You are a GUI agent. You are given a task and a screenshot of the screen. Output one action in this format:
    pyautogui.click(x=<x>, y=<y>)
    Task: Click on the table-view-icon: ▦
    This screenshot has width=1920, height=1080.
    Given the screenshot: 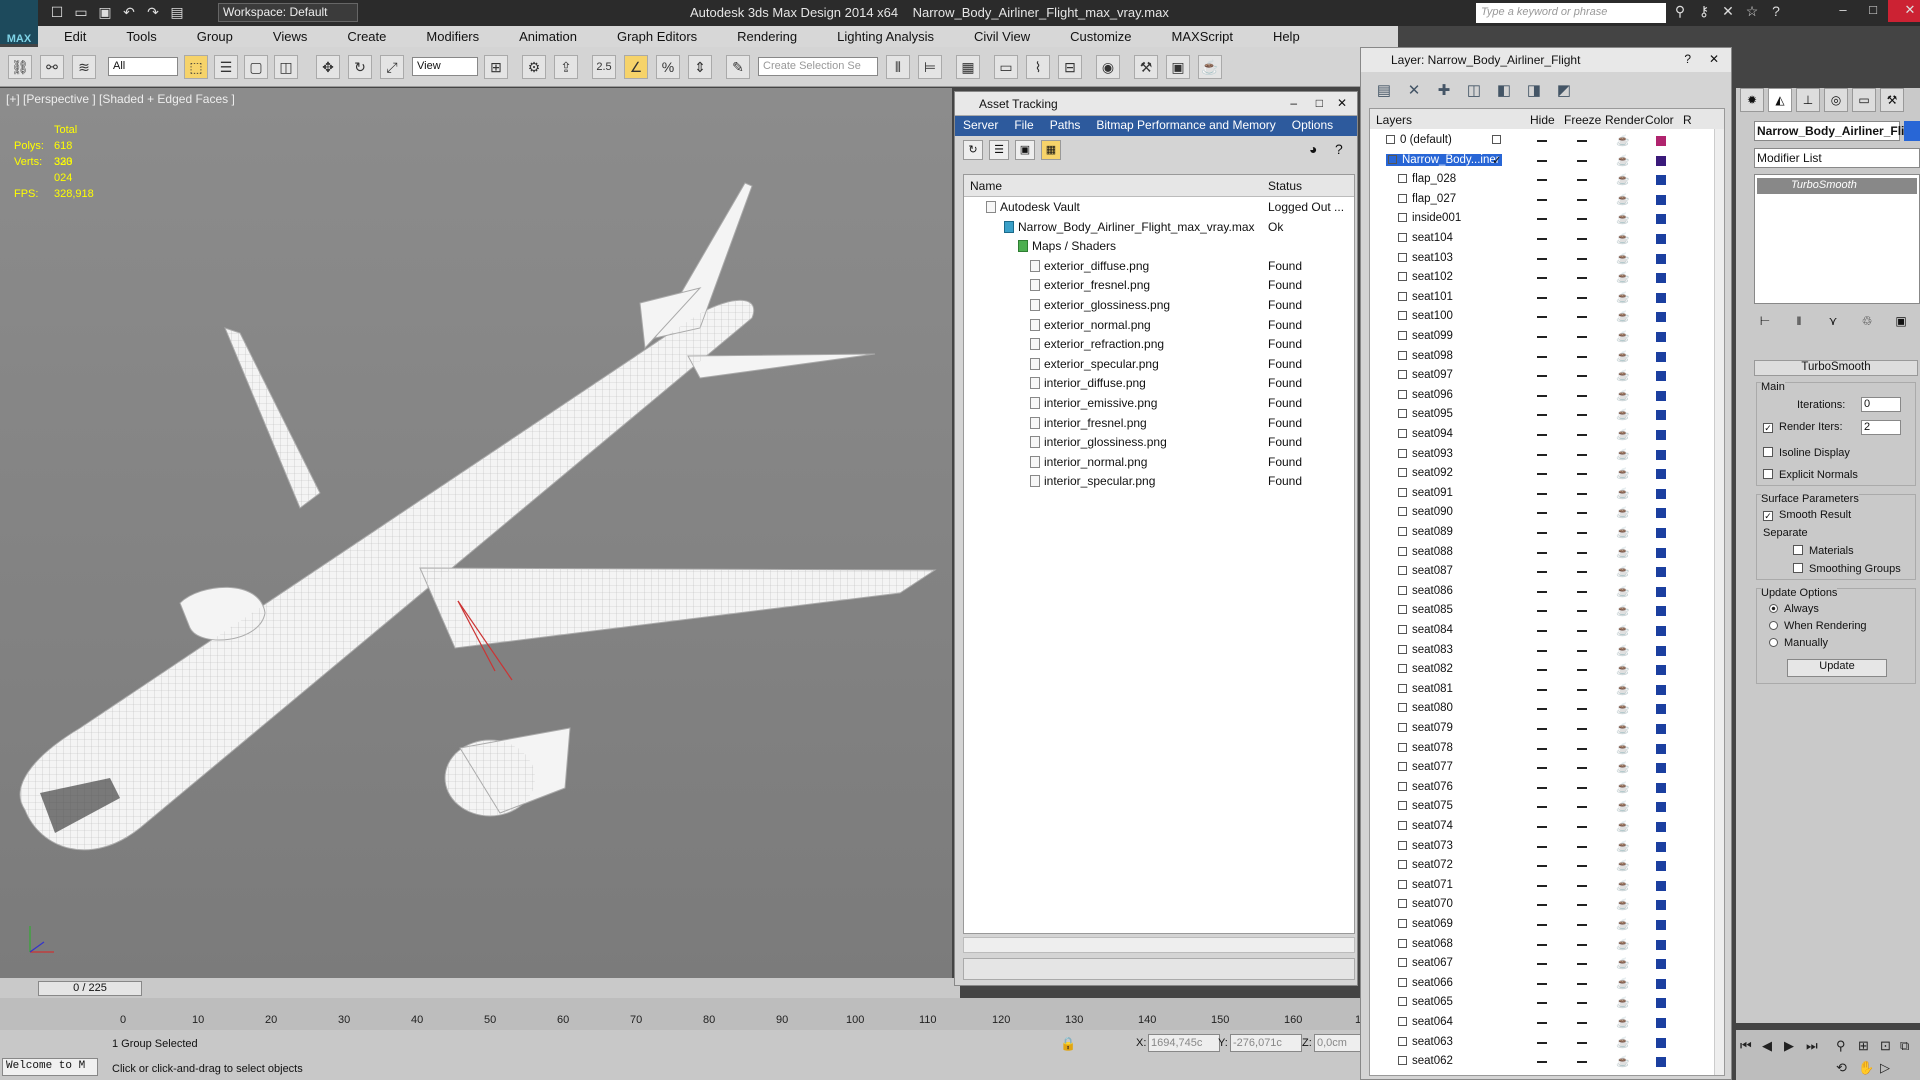 What is the action you would take?
    pyautogui.click(x=1051, y=150)
    